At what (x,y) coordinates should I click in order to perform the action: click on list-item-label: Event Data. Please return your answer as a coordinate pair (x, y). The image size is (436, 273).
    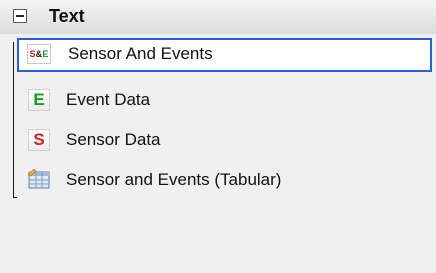
    Looking at the image, I should click on (108, 99).